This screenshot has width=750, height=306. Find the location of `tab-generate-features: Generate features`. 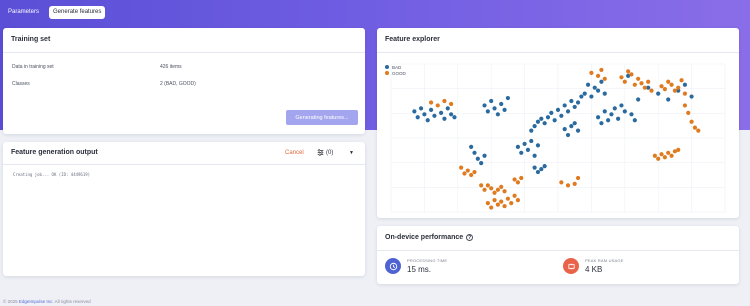

tab-generate-features: Generate features is located at coordinates (77, 12).